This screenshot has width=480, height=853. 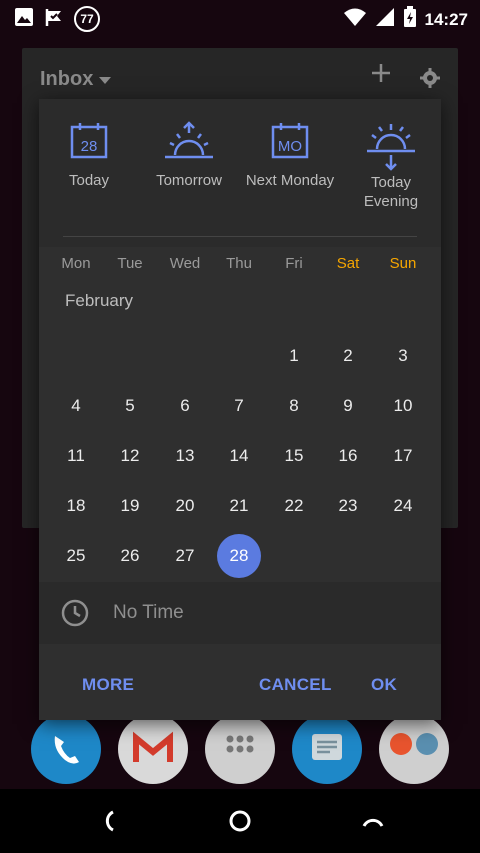 I want to click on back-icon, so click(x=108, y=823).